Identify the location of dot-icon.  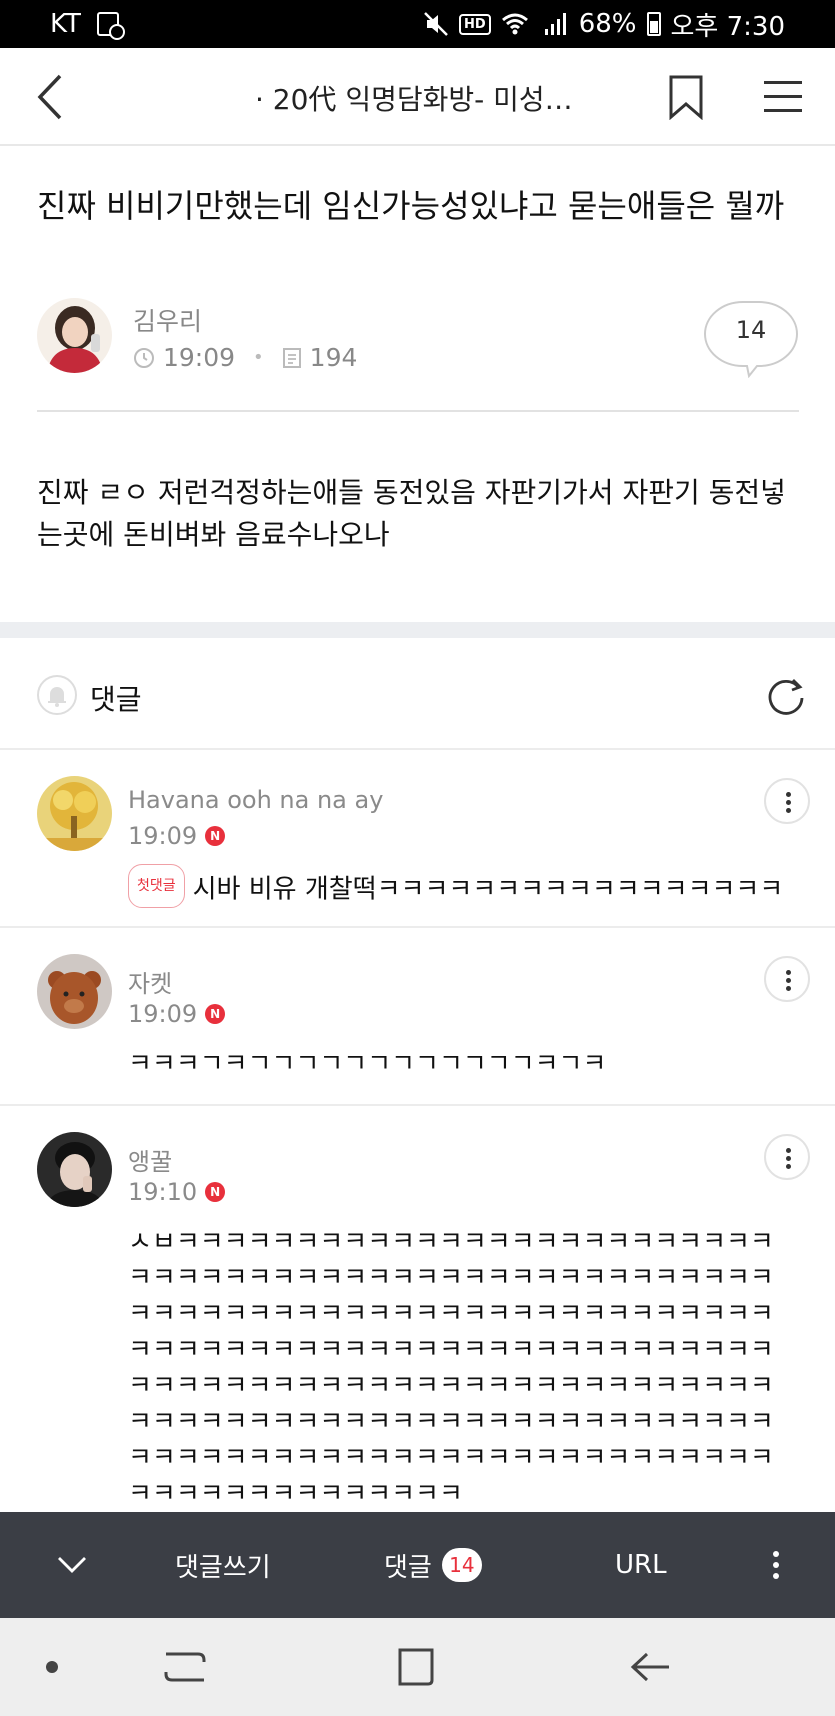
(55, 1667).